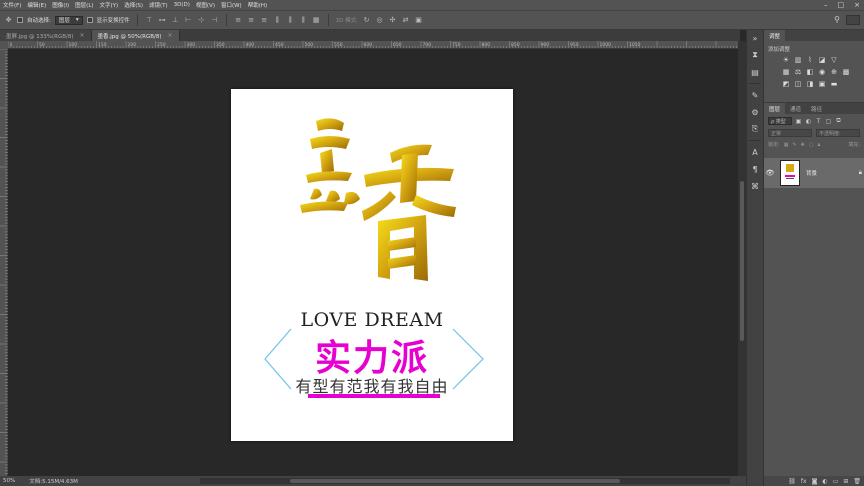 This screenshot has width=864, height=486. I want to click on lock-pixels-icon: ✎, so click(794, 145).